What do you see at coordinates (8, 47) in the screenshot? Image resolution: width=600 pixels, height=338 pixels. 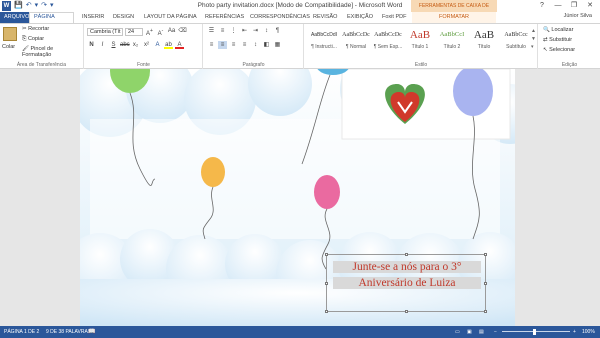 I see `paste-button: Colar` at bounding box center [8, 47].